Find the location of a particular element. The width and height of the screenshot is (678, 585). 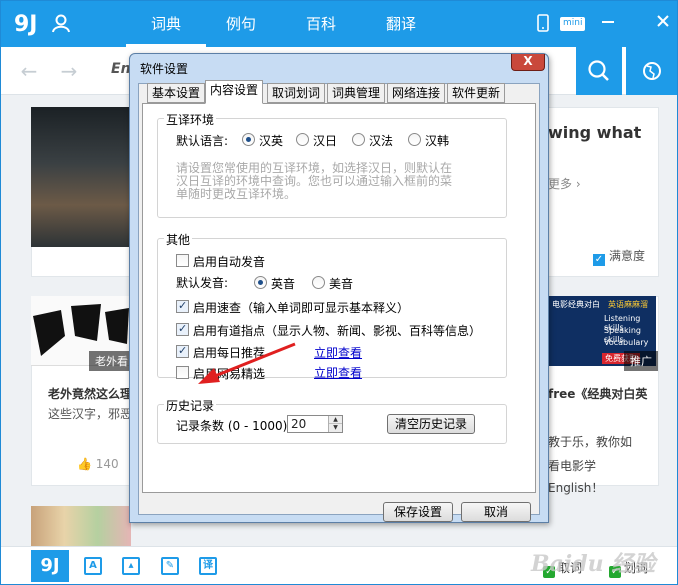

nav-tab-translate: 翻译 is located at coordinates (401, 24).